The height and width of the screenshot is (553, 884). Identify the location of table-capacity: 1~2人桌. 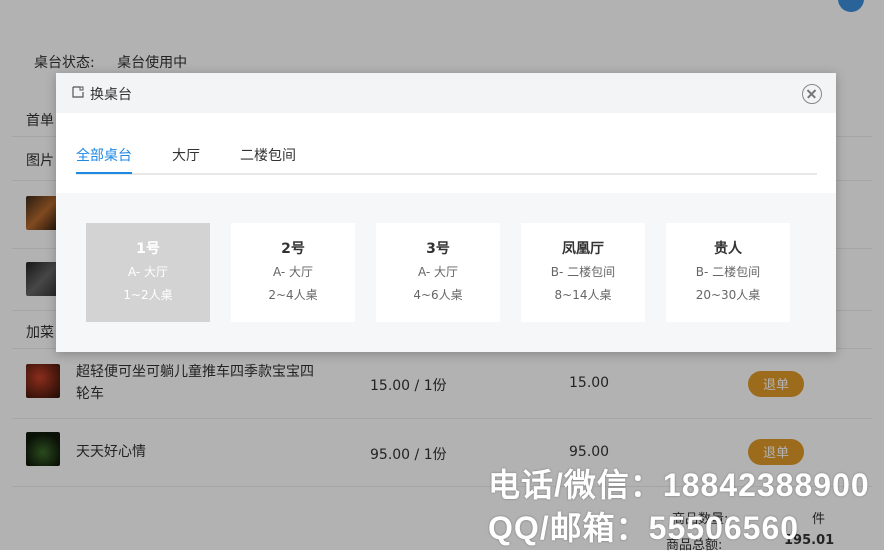
(148, 295).